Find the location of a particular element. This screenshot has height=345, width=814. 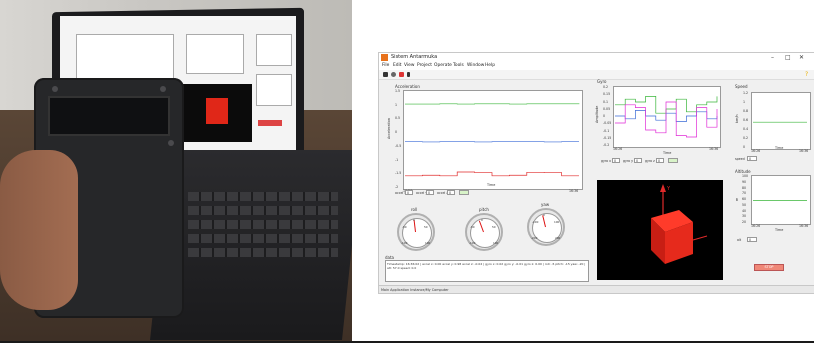

altitude-y-tick: 50 is located at coordinates (744, 204).